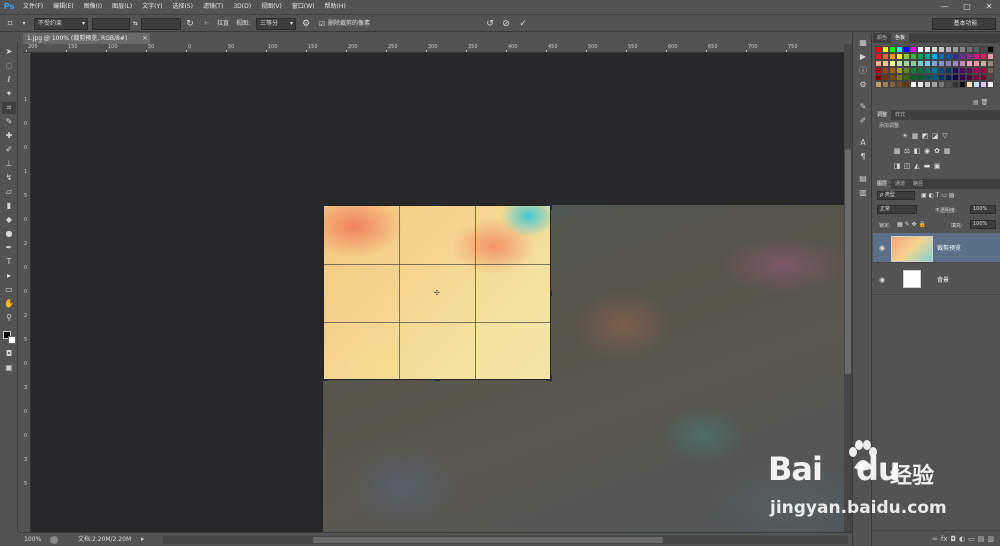 This screenshot has height=546, width=1000. Describe the element at coordinates (349, 24) in the screenshot. I see `delete-cropped-label: 删除裁剪的像素` at that location.